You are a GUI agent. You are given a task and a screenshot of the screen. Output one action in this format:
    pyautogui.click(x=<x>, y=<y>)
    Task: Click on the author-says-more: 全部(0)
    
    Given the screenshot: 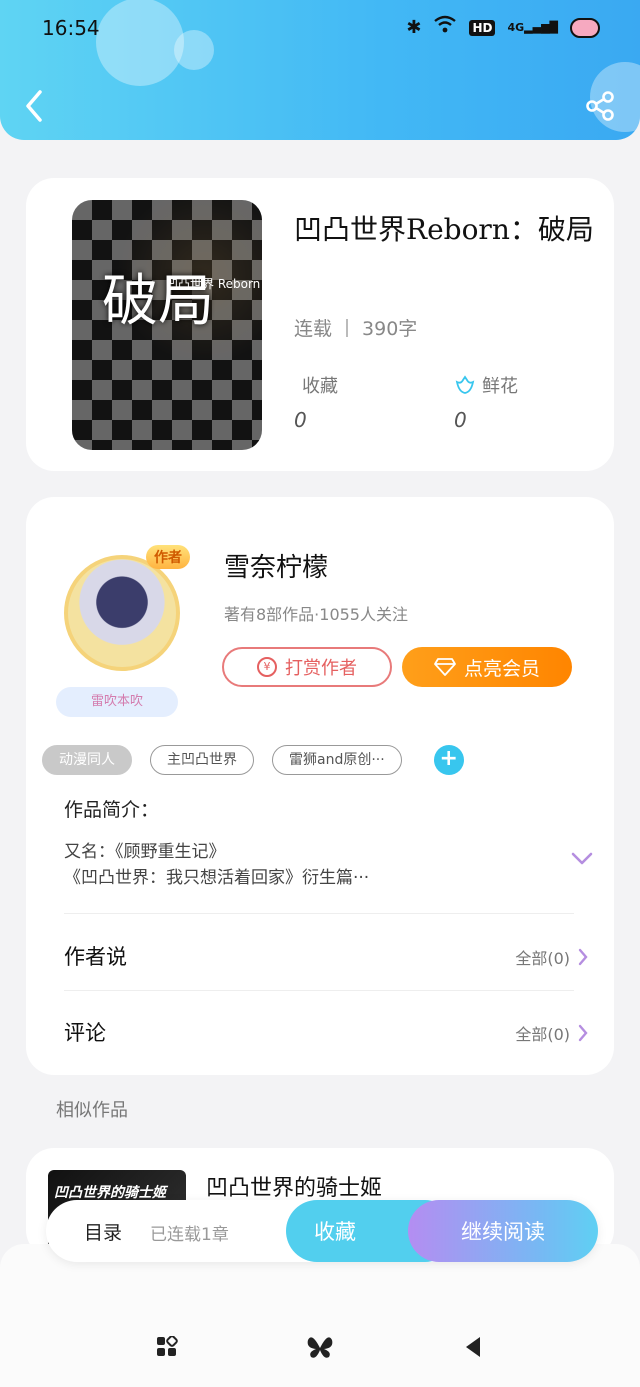 What is the action you would take?
    pyautogui.click(x=551, y=957)
    